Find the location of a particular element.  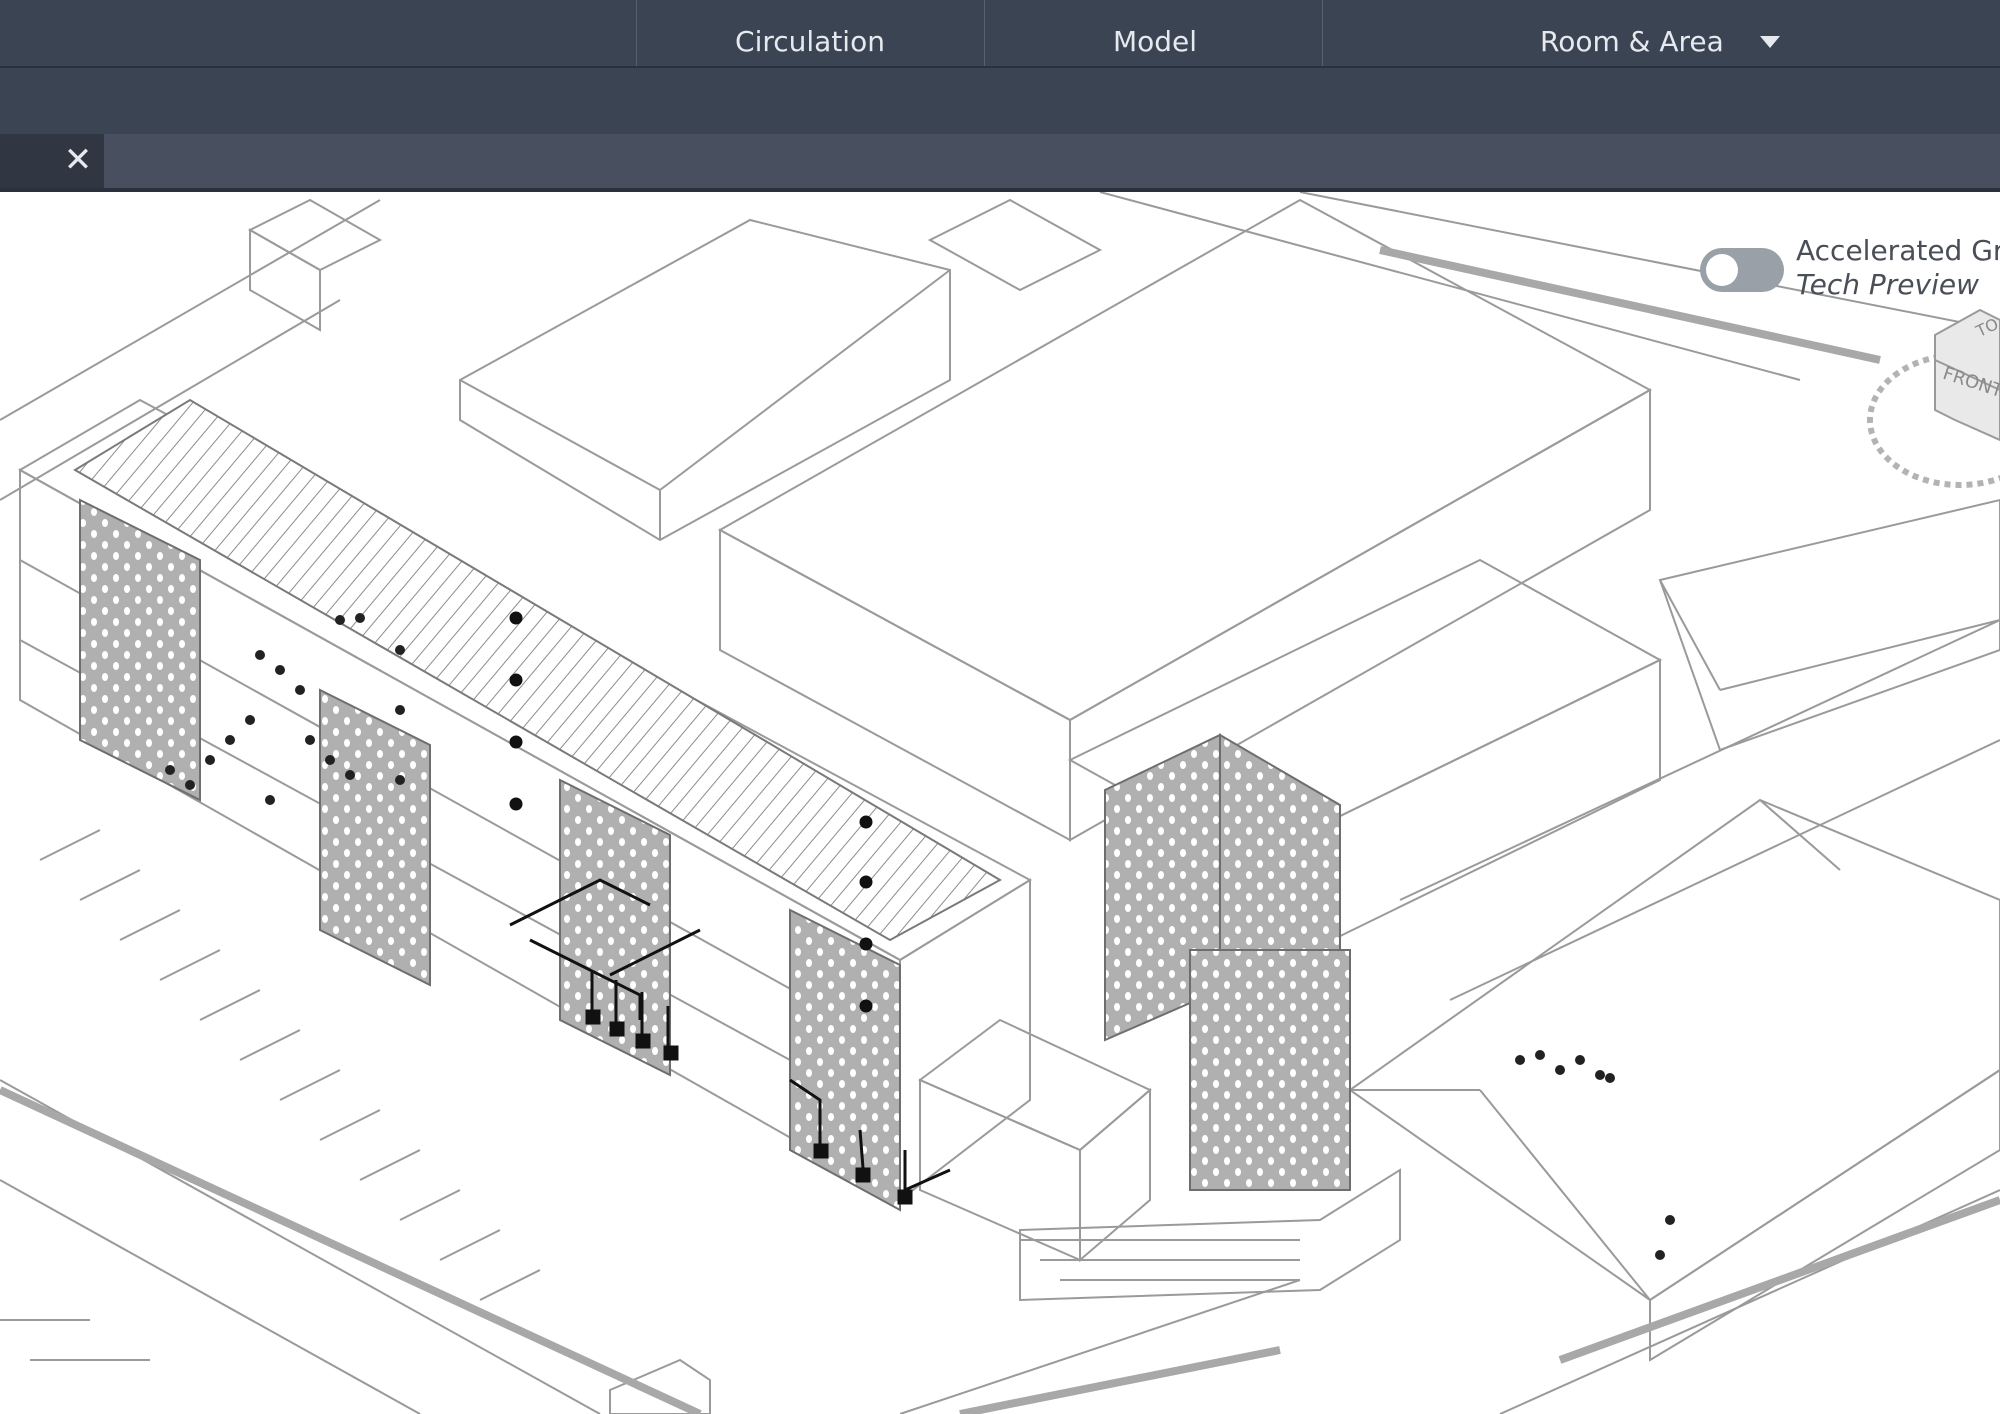

ribbon-panel-area is located at coordinates (1000, 101).